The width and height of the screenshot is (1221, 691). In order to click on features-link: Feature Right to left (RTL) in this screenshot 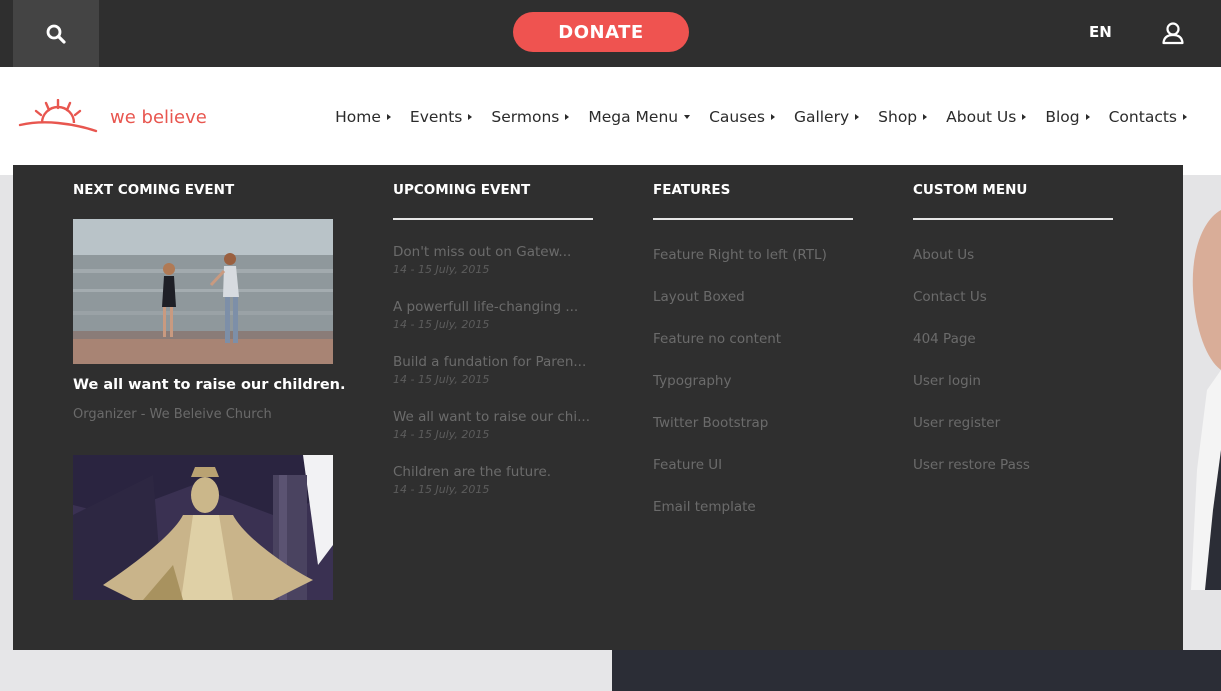, I will do `click(740, 255)`.